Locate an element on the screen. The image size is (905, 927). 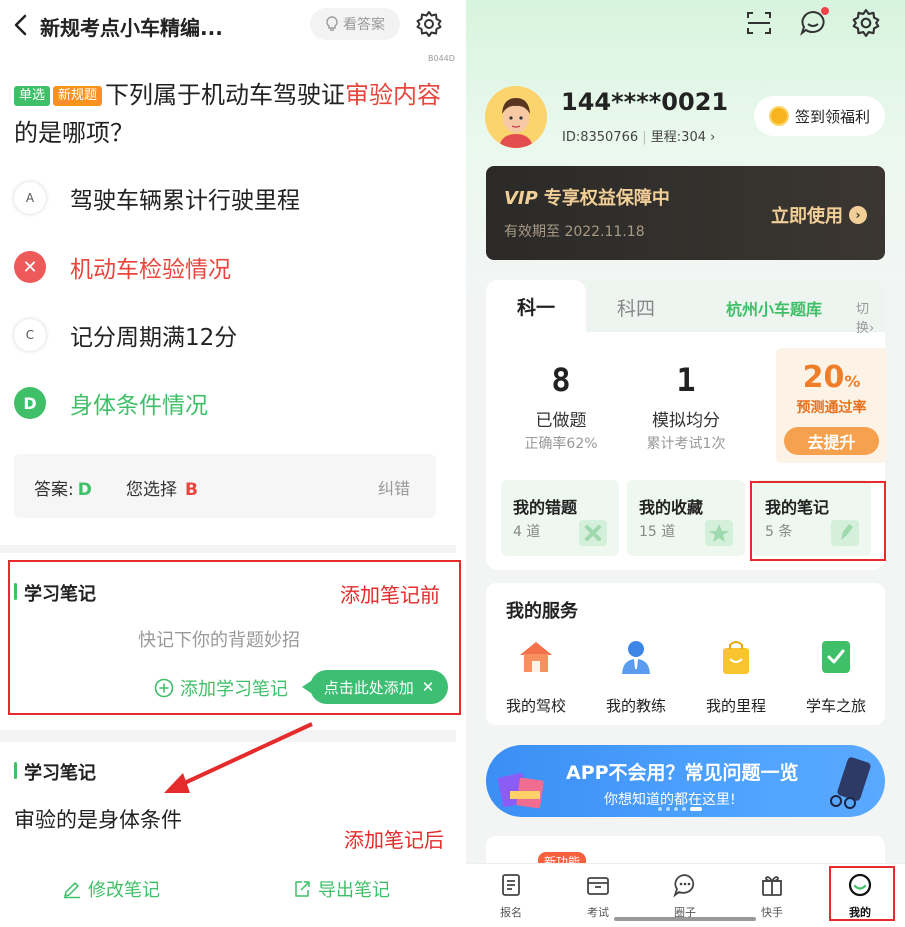
wrong-questions-card: 我的错题 4 道 is located at coordinates (560, 518).